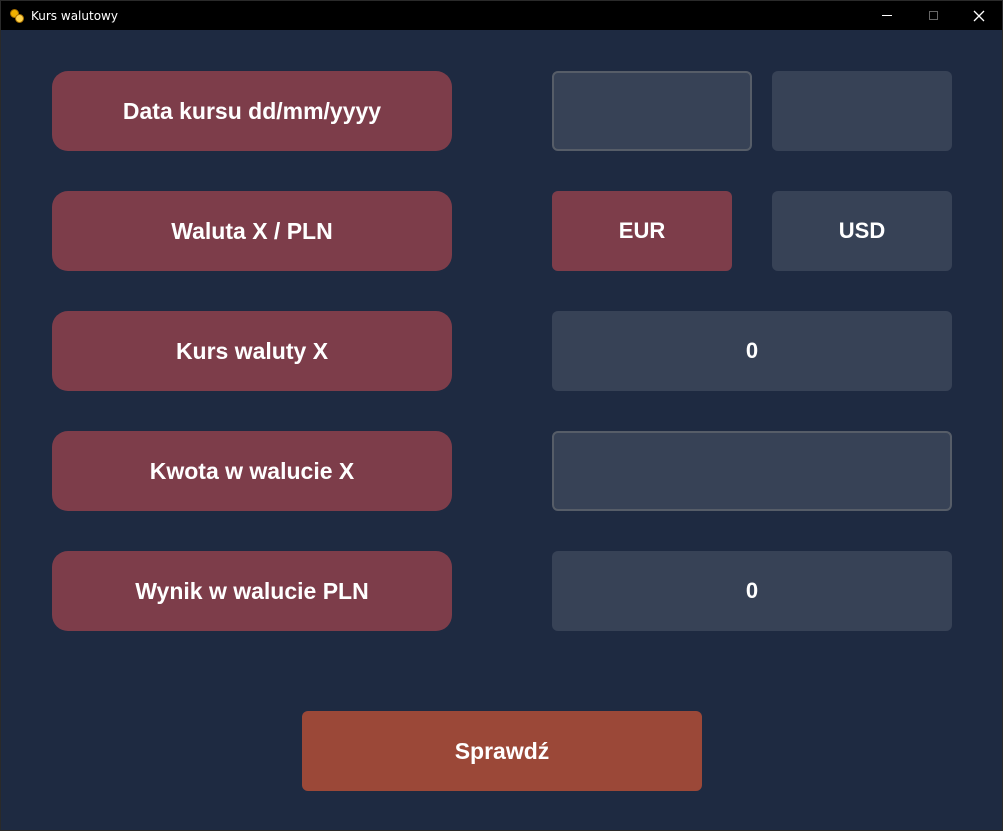 The image size is (1003, 831). I want to click on maximize-icon, so click(933, 15).